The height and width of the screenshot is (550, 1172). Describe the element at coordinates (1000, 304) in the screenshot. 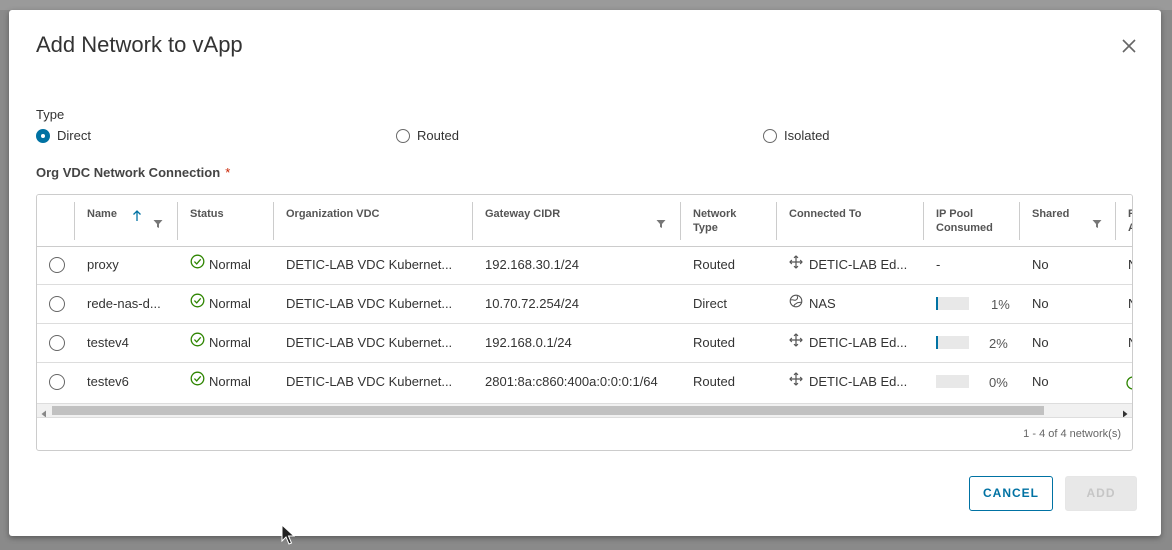

I see `ip-pool-percent: 1%` at that location.